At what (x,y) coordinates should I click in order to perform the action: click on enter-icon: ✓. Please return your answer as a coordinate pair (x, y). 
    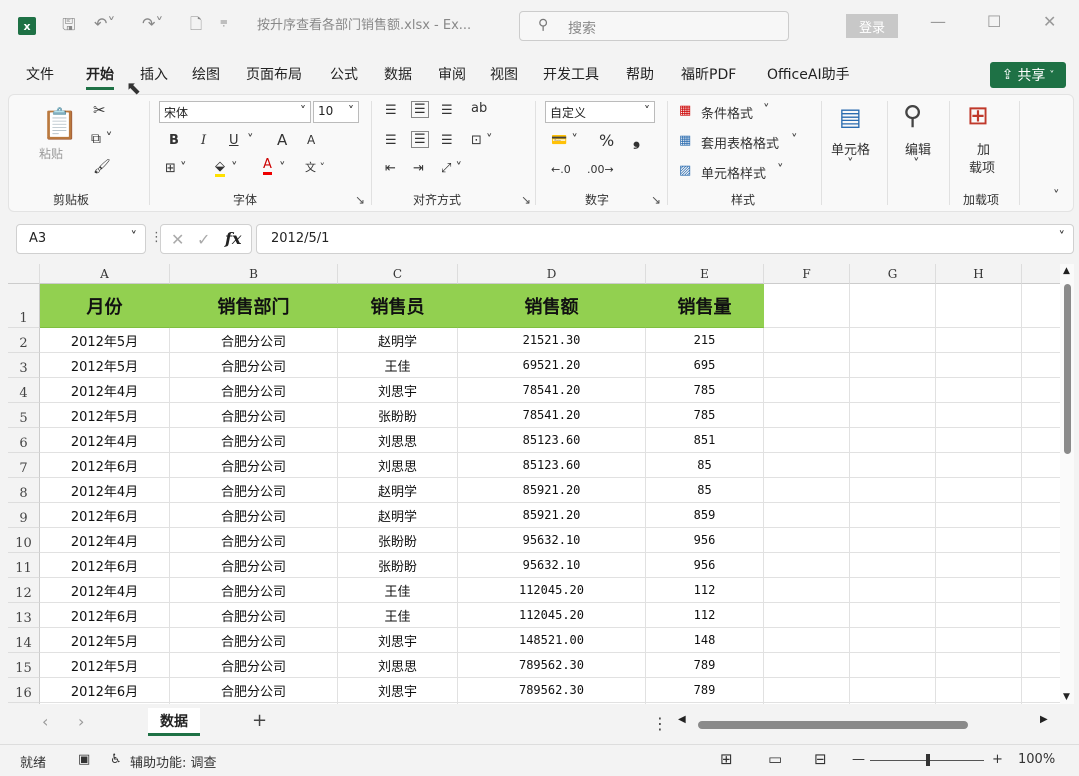
    Looking at the image, I should click on (203, 239).